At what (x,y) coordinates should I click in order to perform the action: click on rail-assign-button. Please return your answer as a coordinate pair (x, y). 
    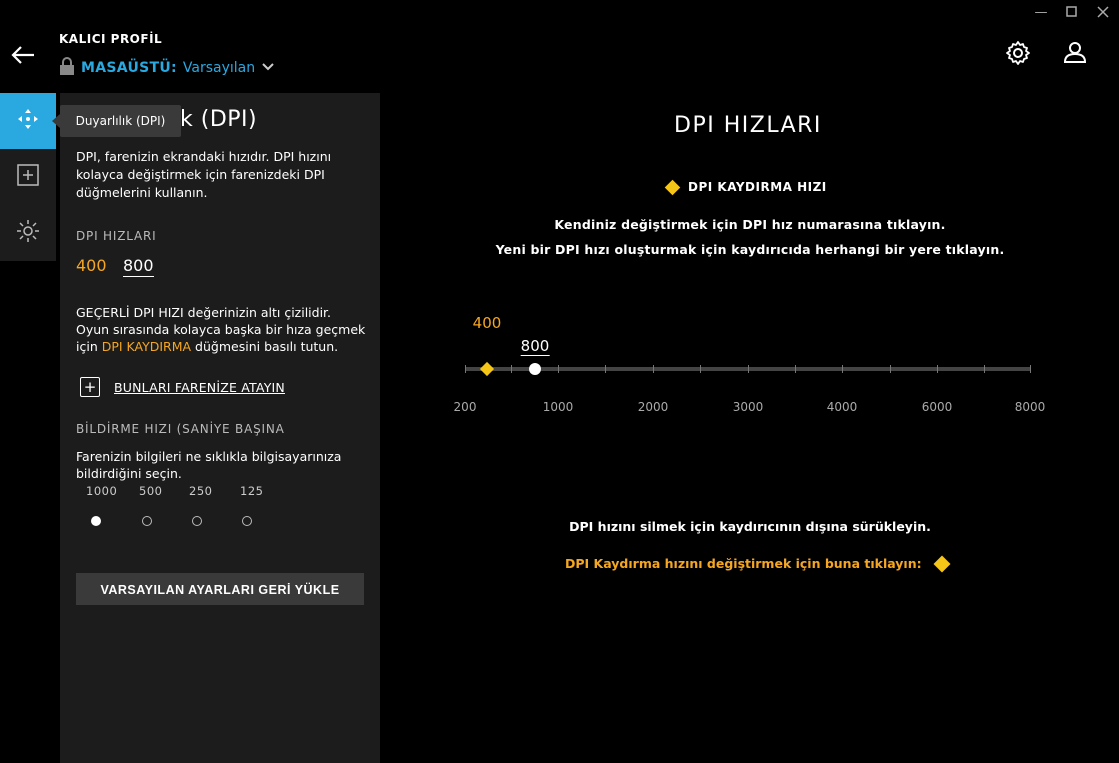
    Looking at the image, I should click on (28, 177).